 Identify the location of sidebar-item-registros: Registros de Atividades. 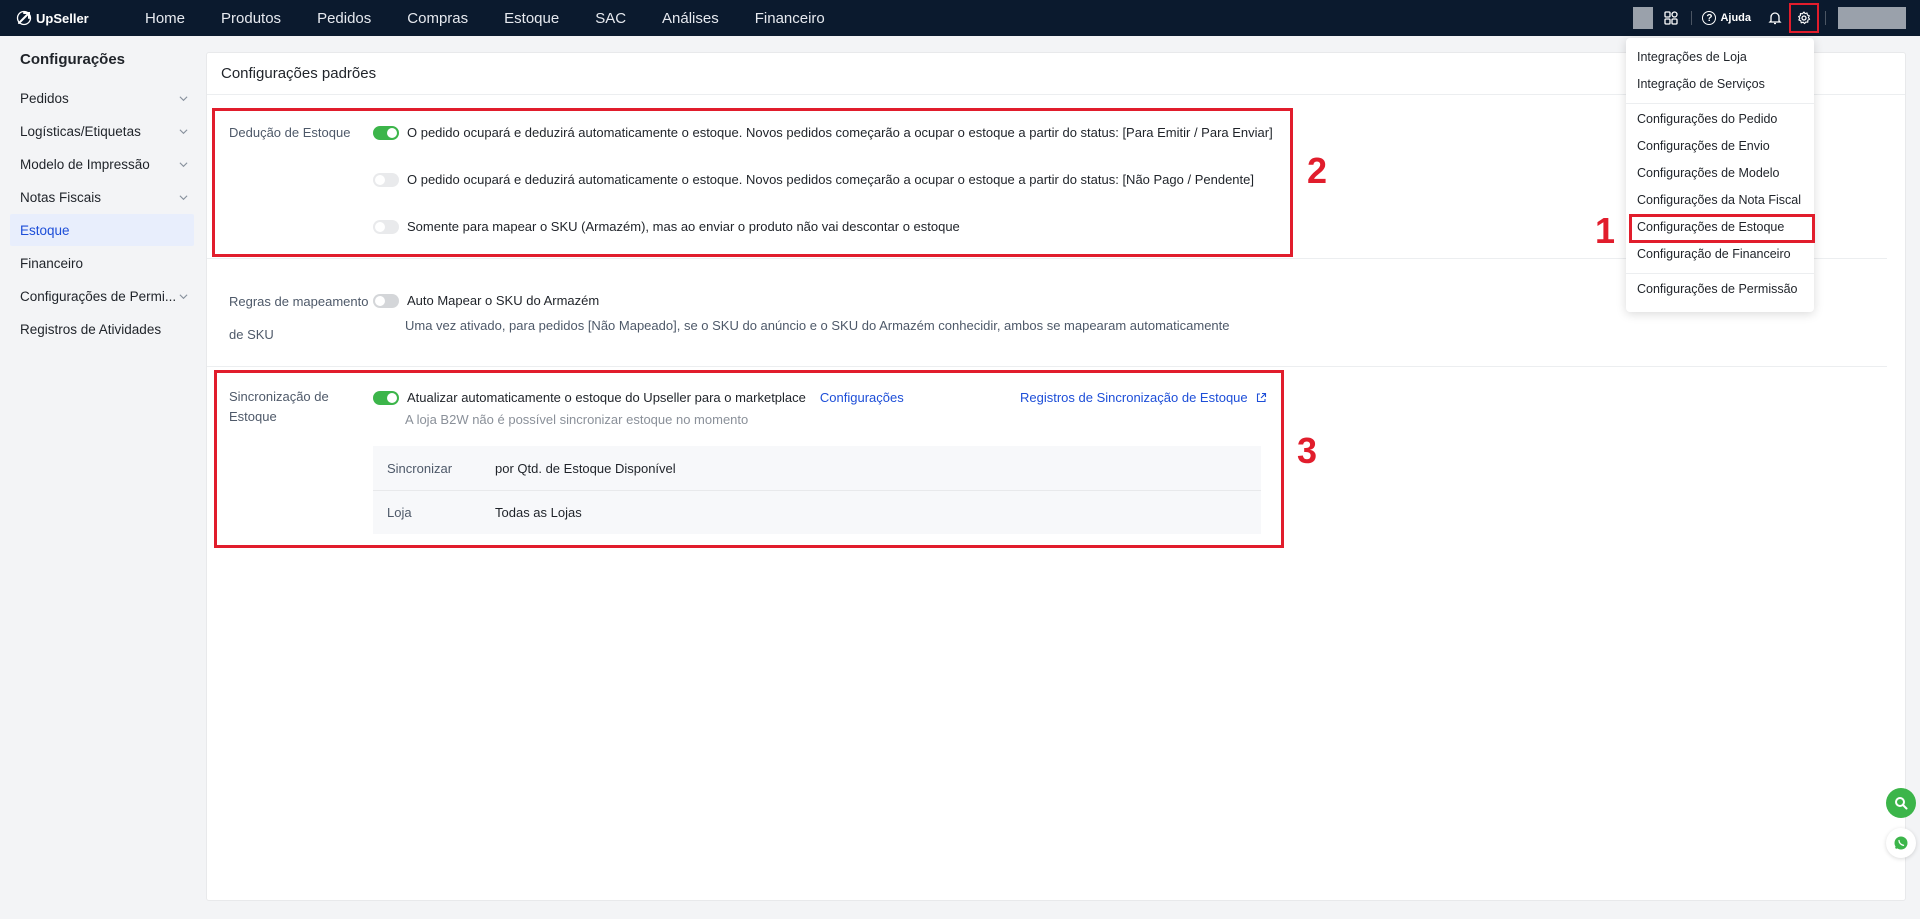
(102, 329).